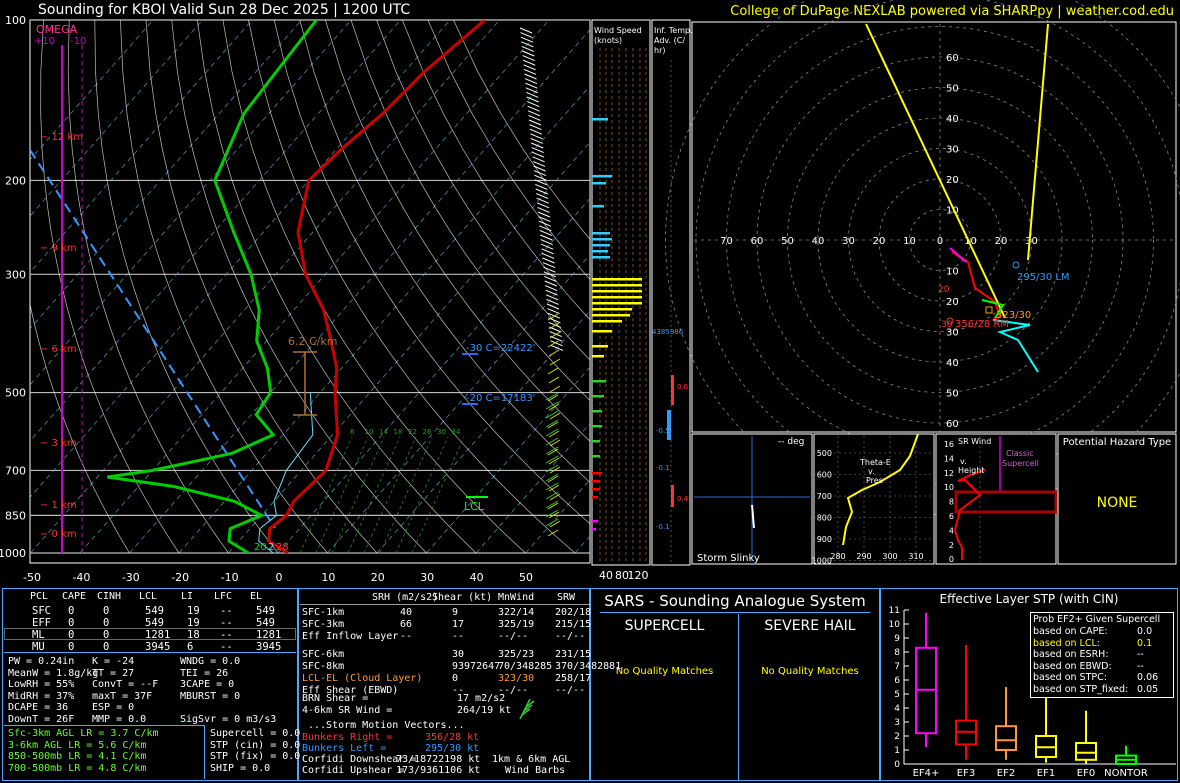 The height and width of the screenshot is (783, 1180). Describe the element at coordinates (474, 506) in the screenshot. I see `lcl-label: LCL` at that location.